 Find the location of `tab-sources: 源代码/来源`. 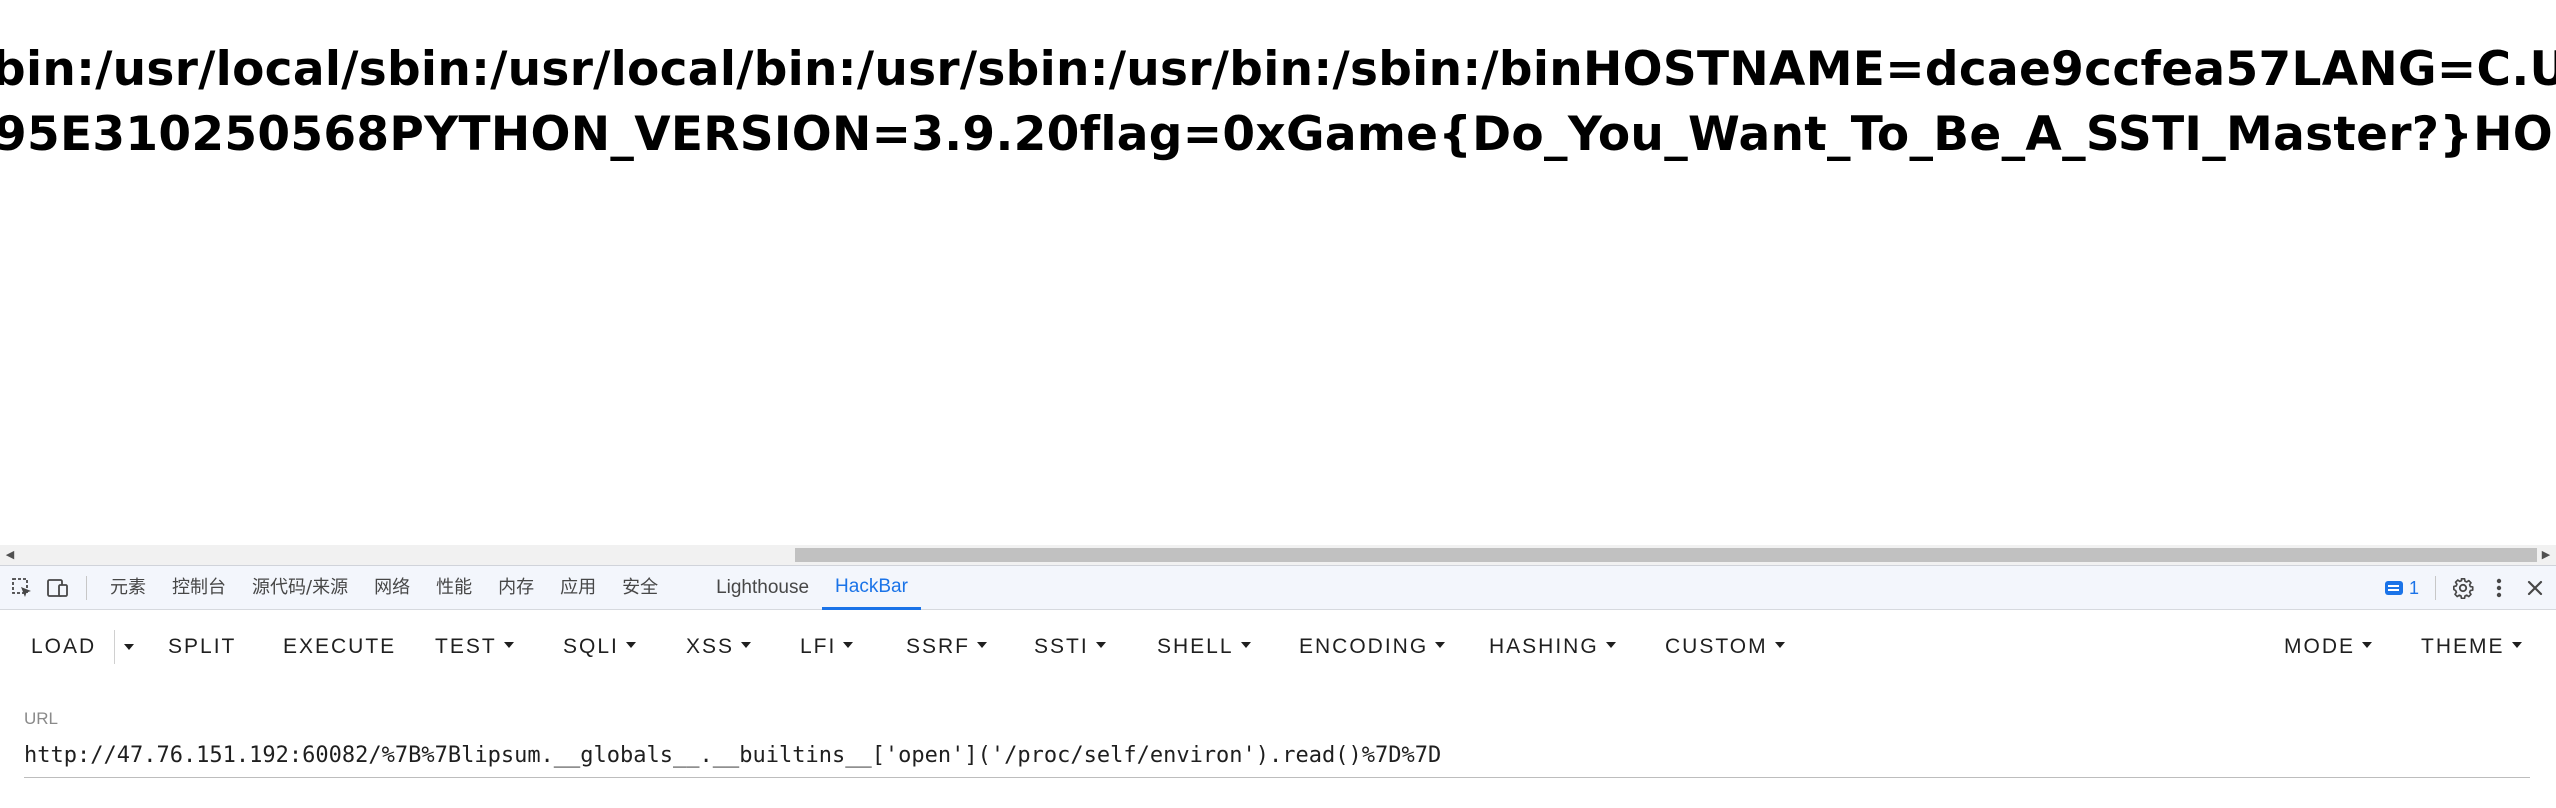

tab-sources: 源代码/来源 is located at coordinates (300, 588).